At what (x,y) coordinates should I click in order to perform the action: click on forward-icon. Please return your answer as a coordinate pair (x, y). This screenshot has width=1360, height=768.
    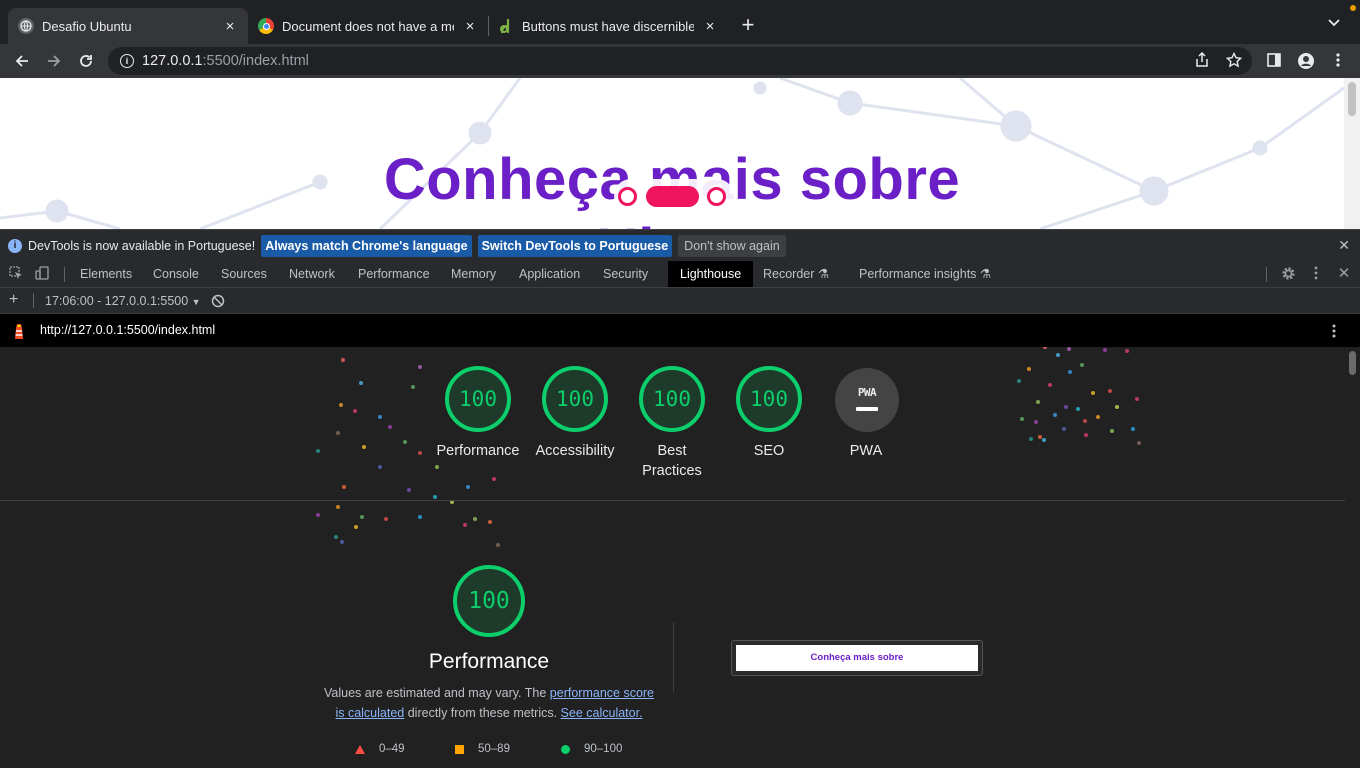
    Looking at the image, I should click on (54, 61).